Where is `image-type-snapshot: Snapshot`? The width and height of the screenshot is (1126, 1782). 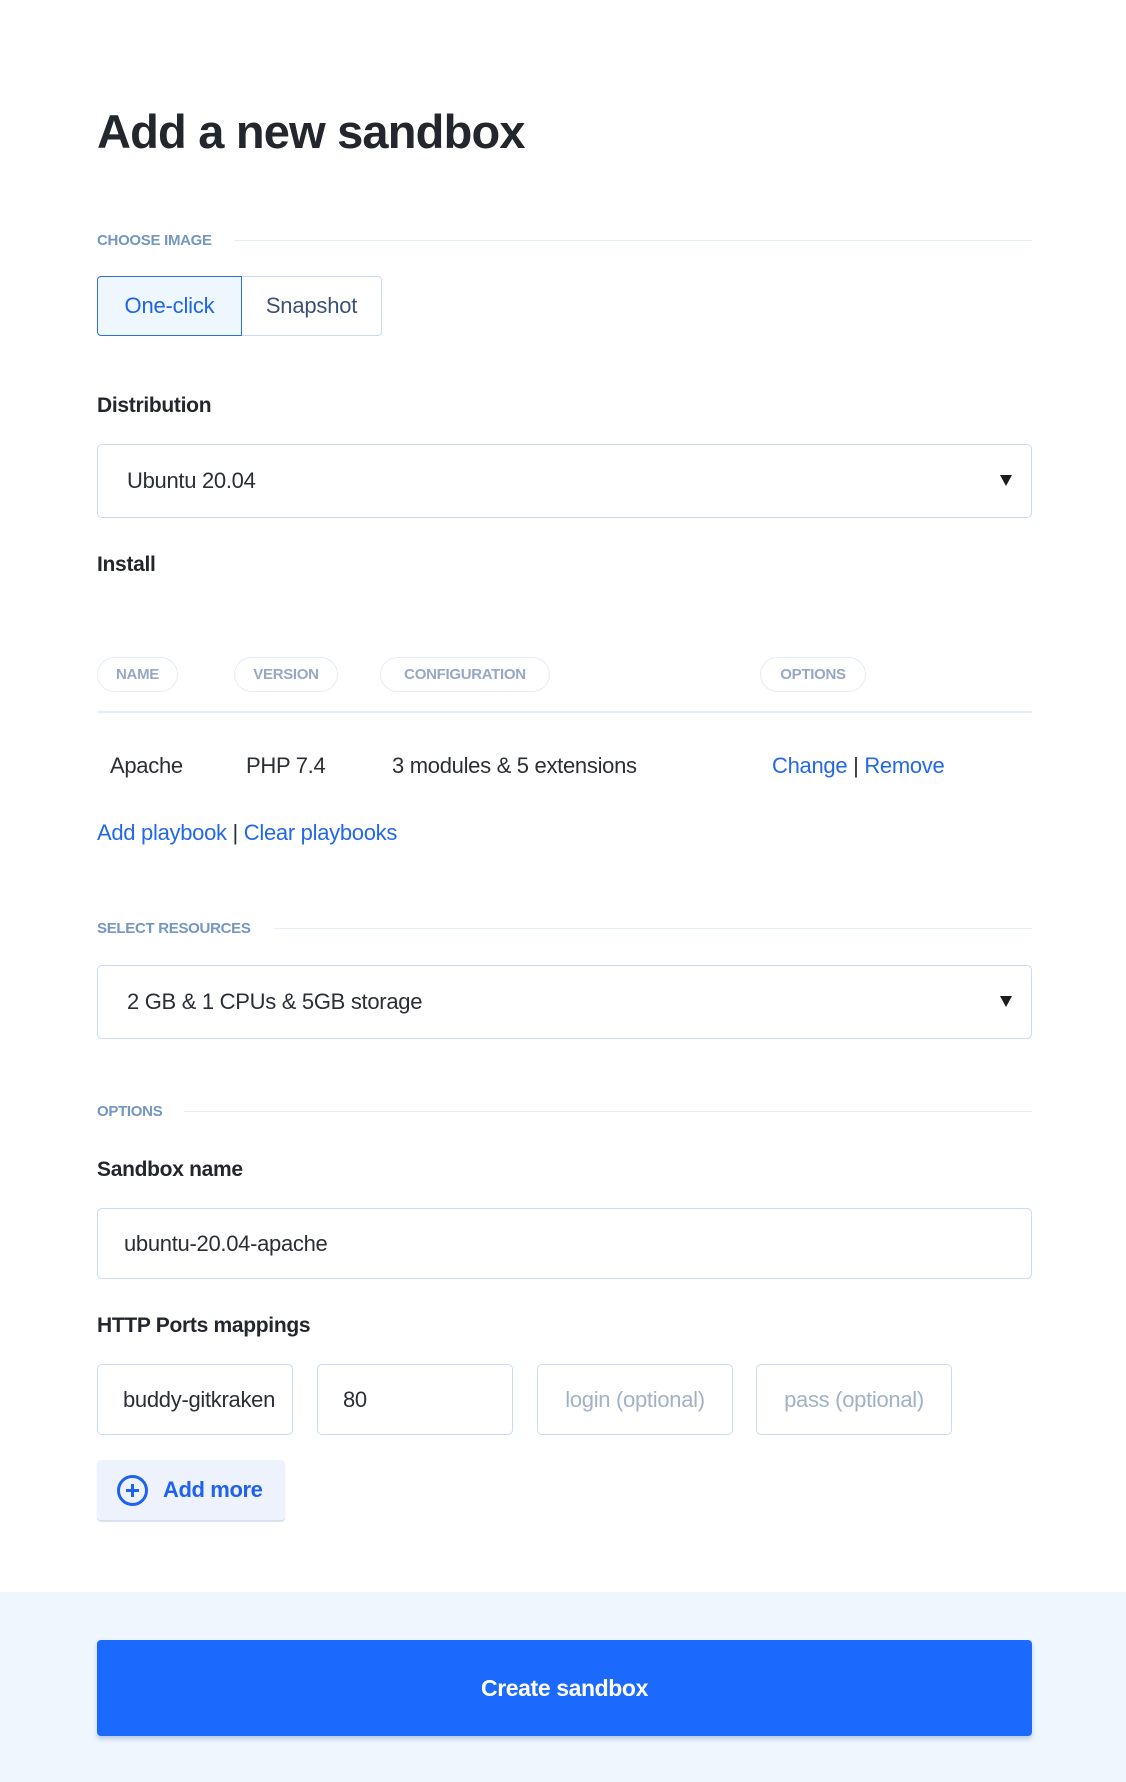
image-type-snapshot: Snapshot is located at coordinates (312, 306).